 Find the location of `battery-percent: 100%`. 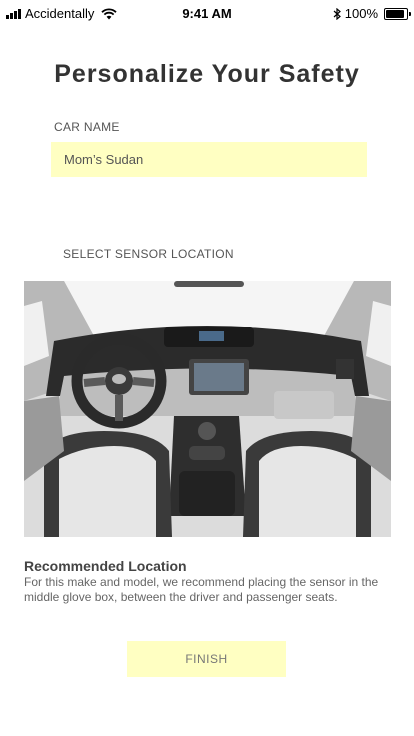

battery-percent: 100% is located at coordinates (361, 13).